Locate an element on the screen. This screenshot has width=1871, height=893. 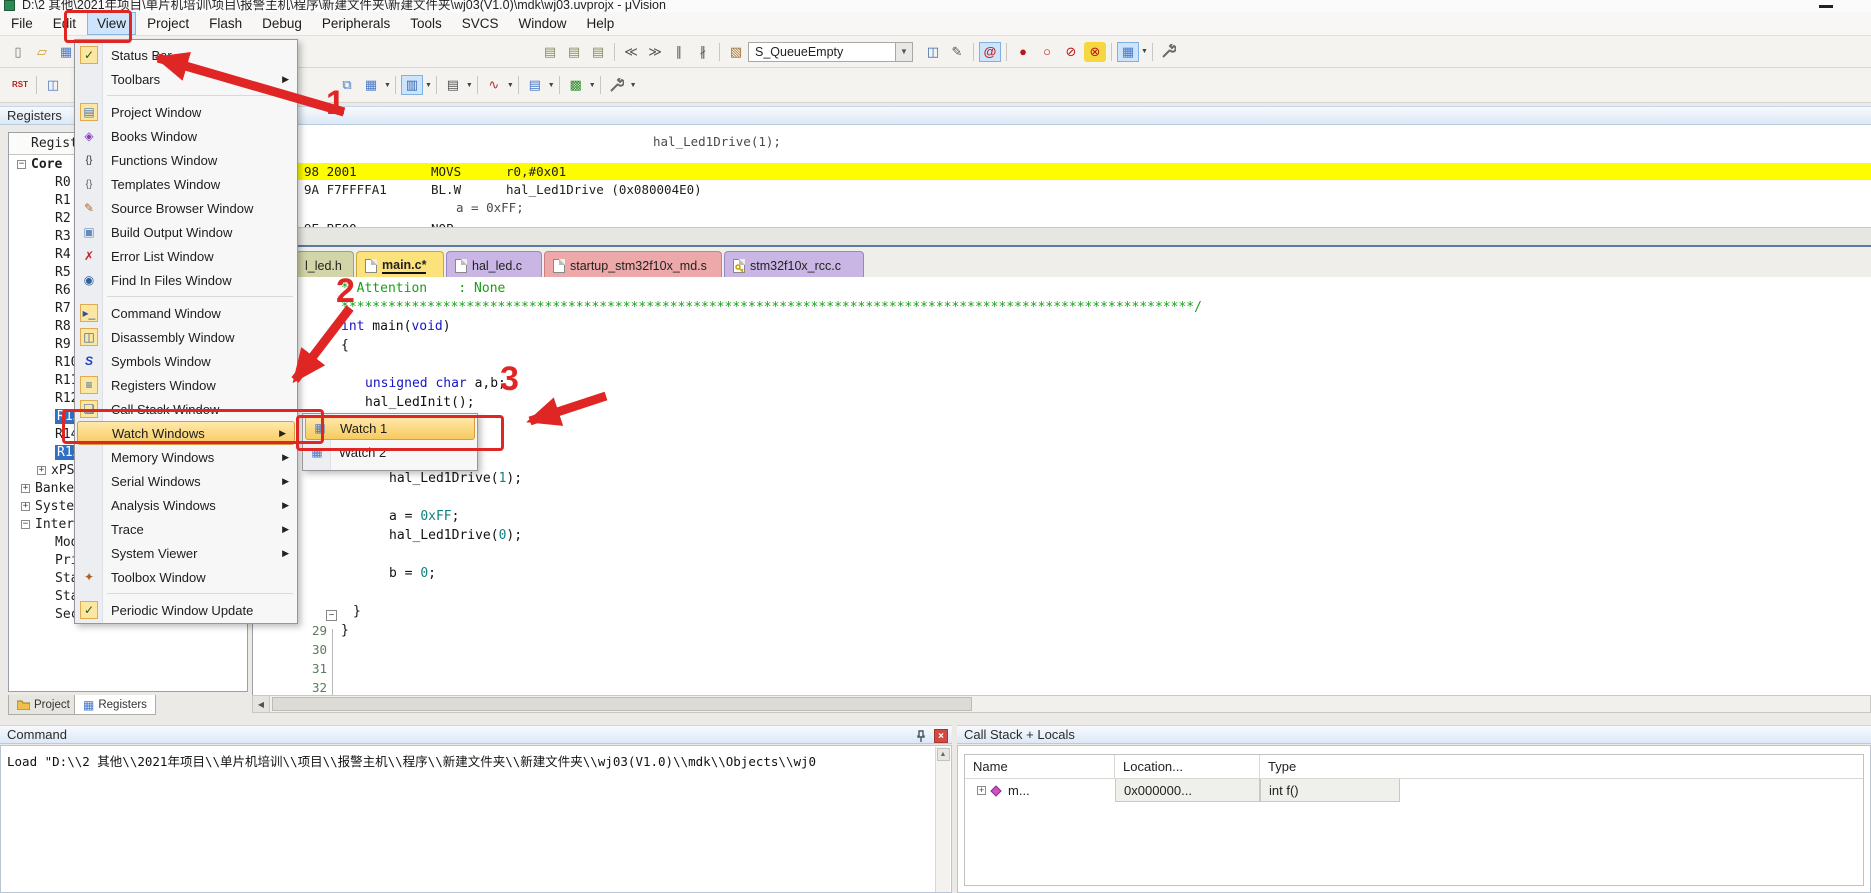
toolbox-window-icon: ▩ is located at coordinates (576, 85).